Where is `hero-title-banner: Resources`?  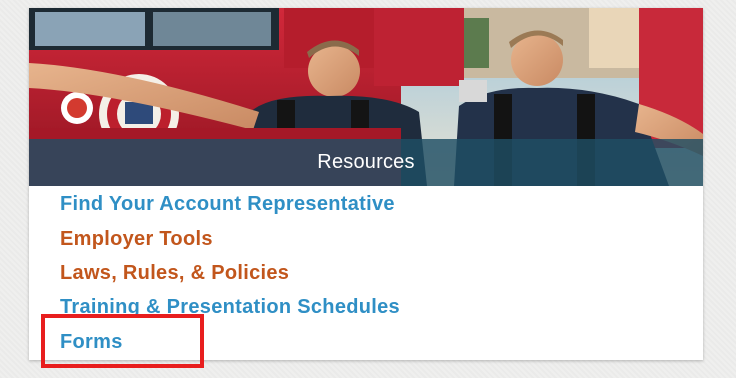 hero-title-banner: Resources is located at coordinates (366, 162).